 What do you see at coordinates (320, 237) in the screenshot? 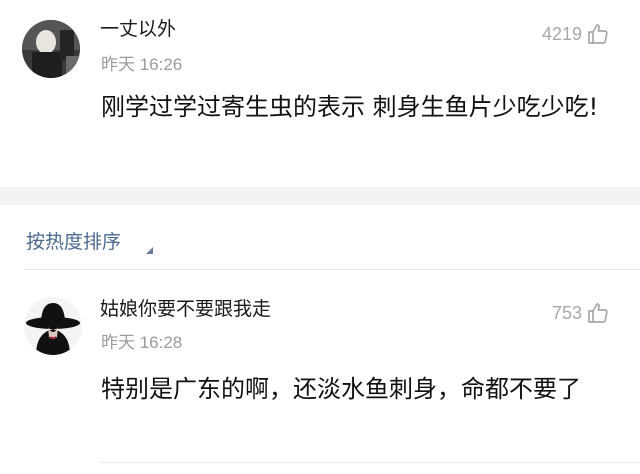
I see `sort-bar: 按热度排序` at bounding box center [320, 237].